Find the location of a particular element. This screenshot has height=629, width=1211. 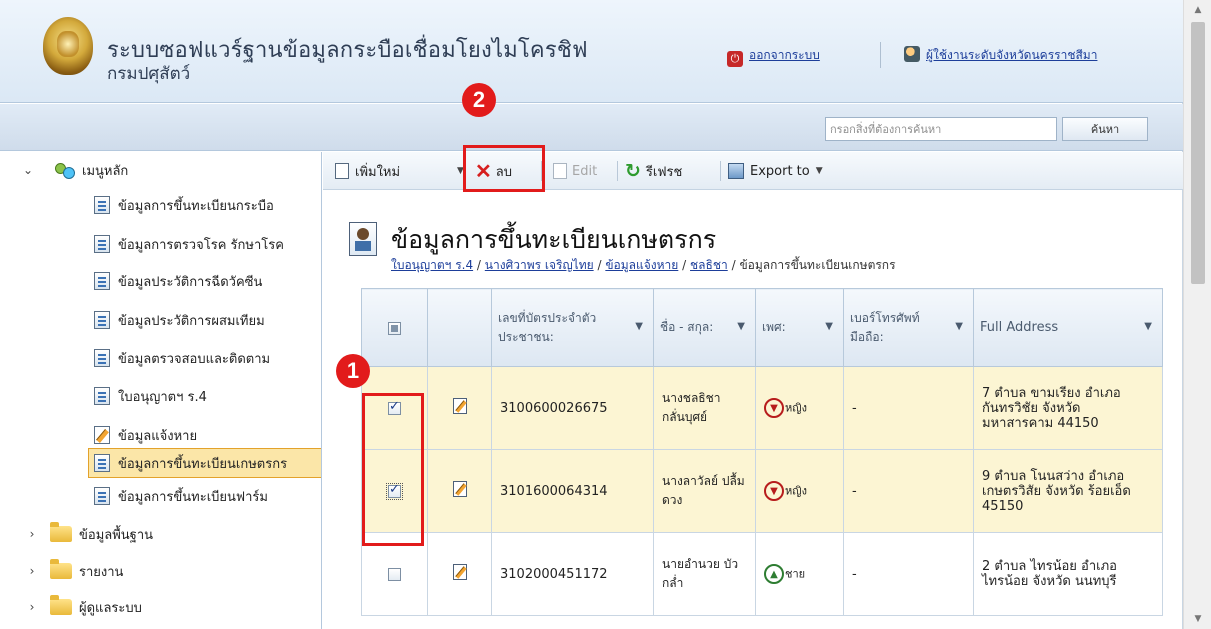

app-subtitle: กรมปศุสัตว์ is located at coordinates (149, 74).